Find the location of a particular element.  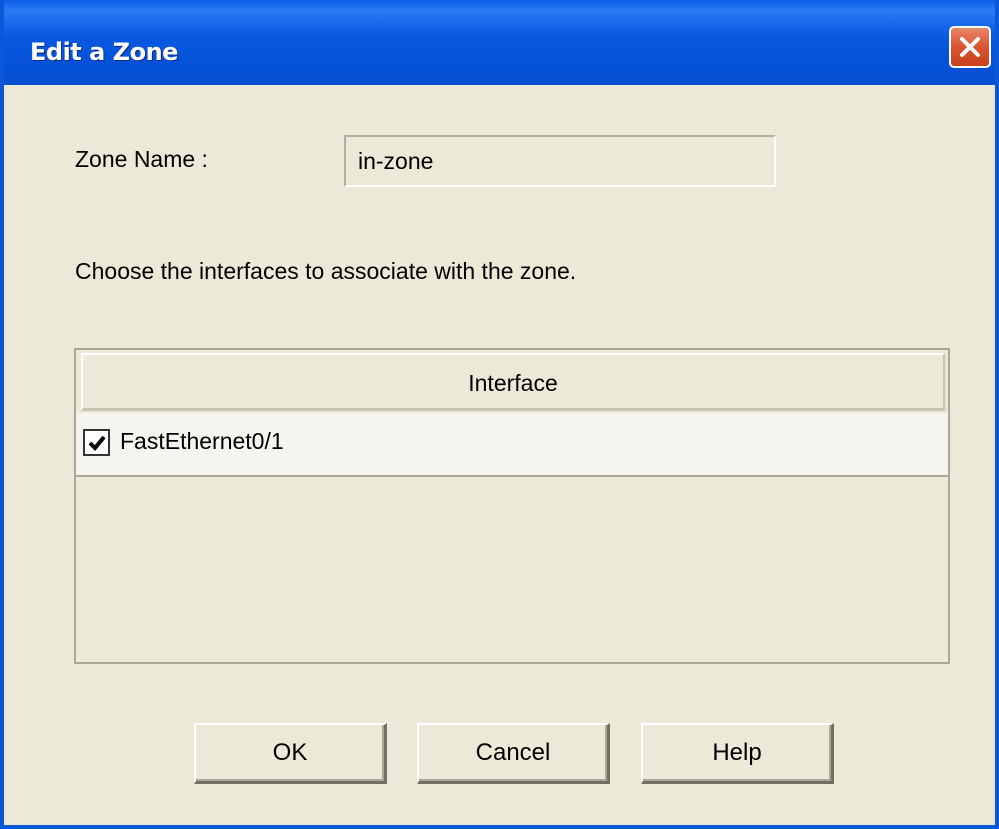

table-row: FastEthernet0/1 is located at coordinates (512, 445).